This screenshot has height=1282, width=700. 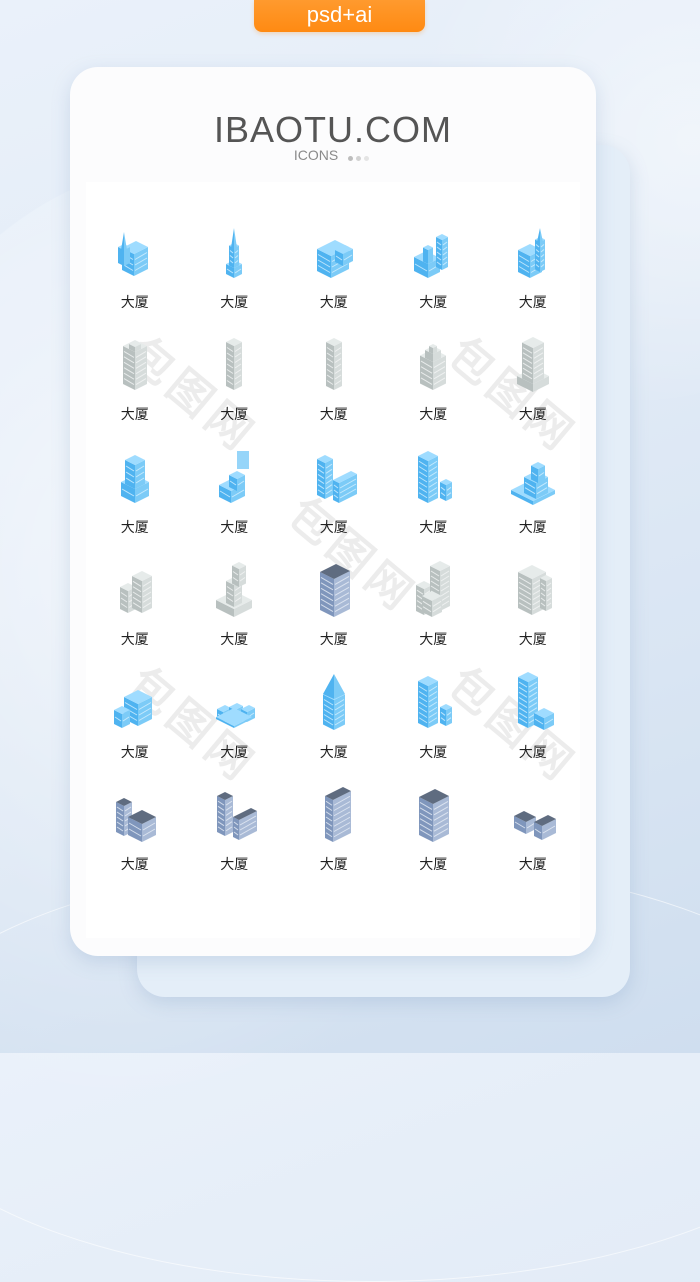 I want to click on icon-item-tower-crown: 大厦, so click(x=135, y=388).